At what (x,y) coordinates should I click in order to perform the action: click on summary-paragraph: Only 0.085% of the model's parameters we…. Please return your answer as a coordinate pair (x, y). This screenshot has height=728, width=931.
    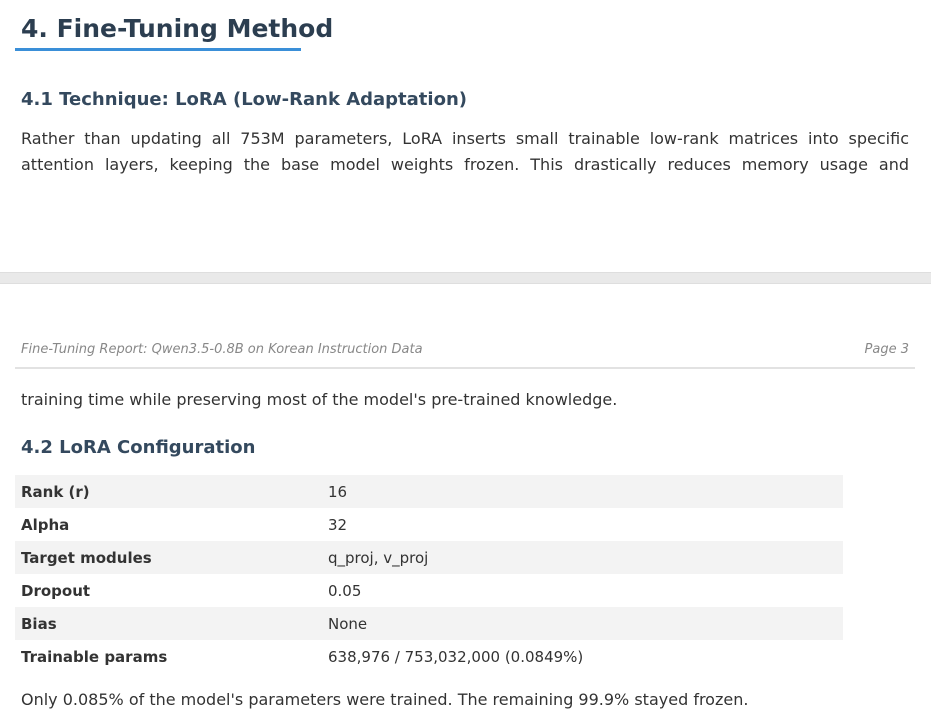
    Looking at the image, I should click on (385, 699).